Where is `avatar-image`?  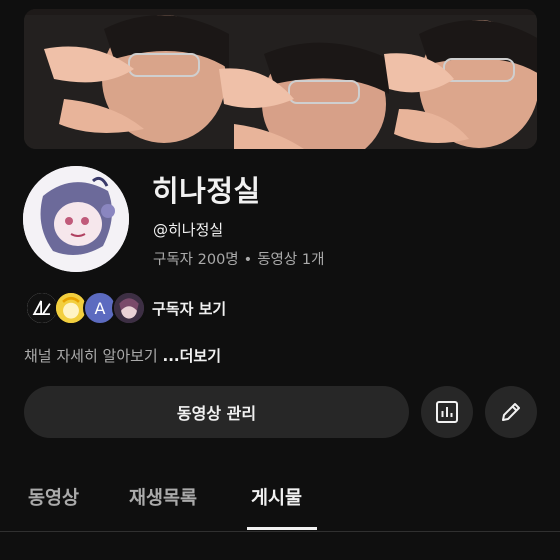
avatar-image is located at coordinates (76, 219).